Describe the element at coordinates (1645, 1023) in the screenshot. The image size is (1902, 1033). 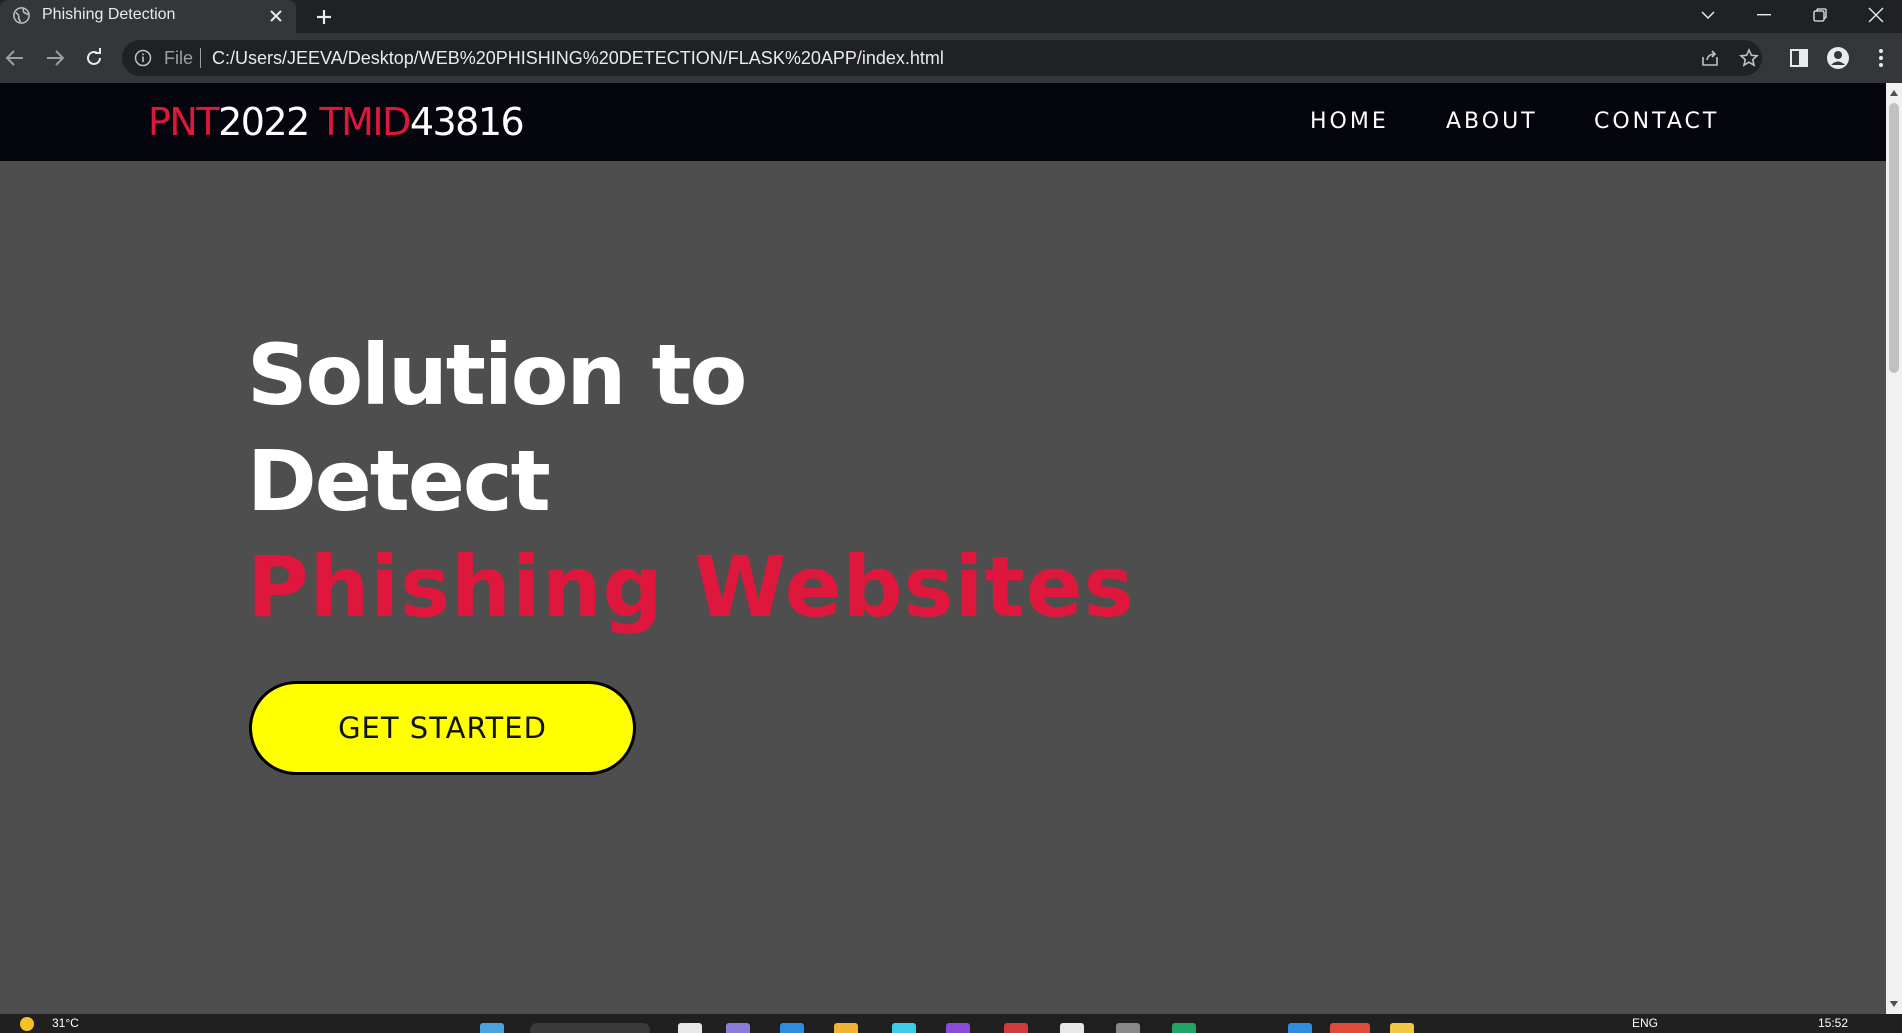
I see `language-indicator: ENG` at that location.